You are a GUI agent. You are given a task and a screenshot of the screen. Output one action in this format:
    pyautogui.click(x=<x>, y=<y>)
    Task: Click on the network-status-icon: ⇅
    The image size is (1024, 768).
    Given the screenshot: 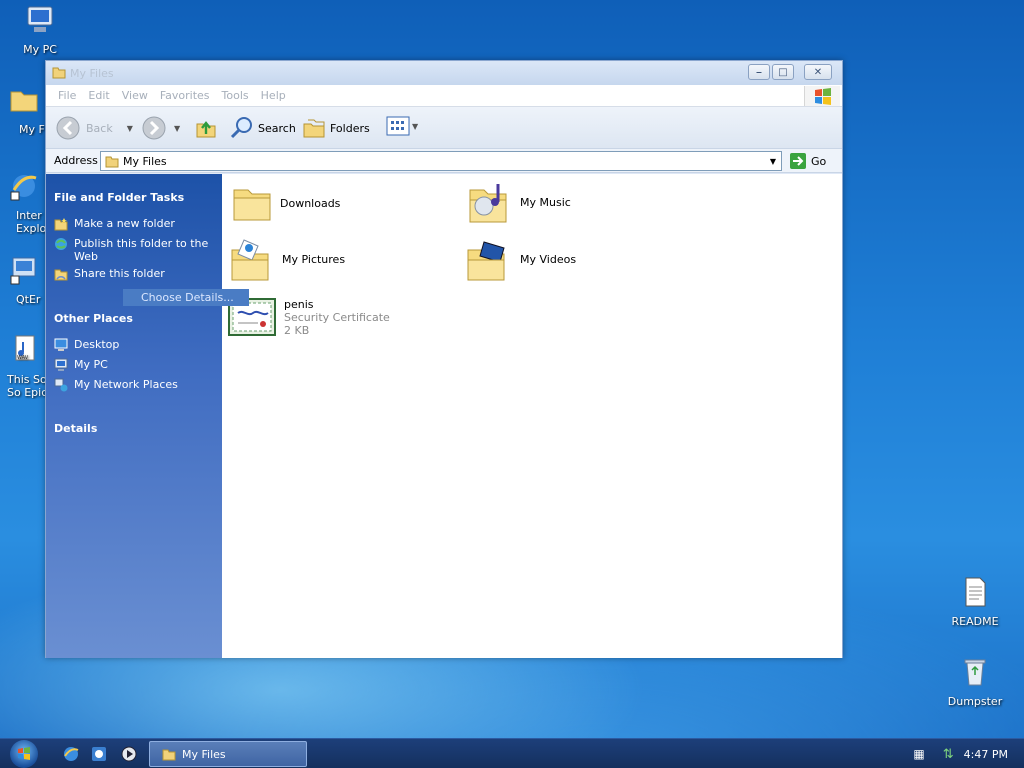 What is the action you would take?
    pyautogui.click(x=948, y=754)
    